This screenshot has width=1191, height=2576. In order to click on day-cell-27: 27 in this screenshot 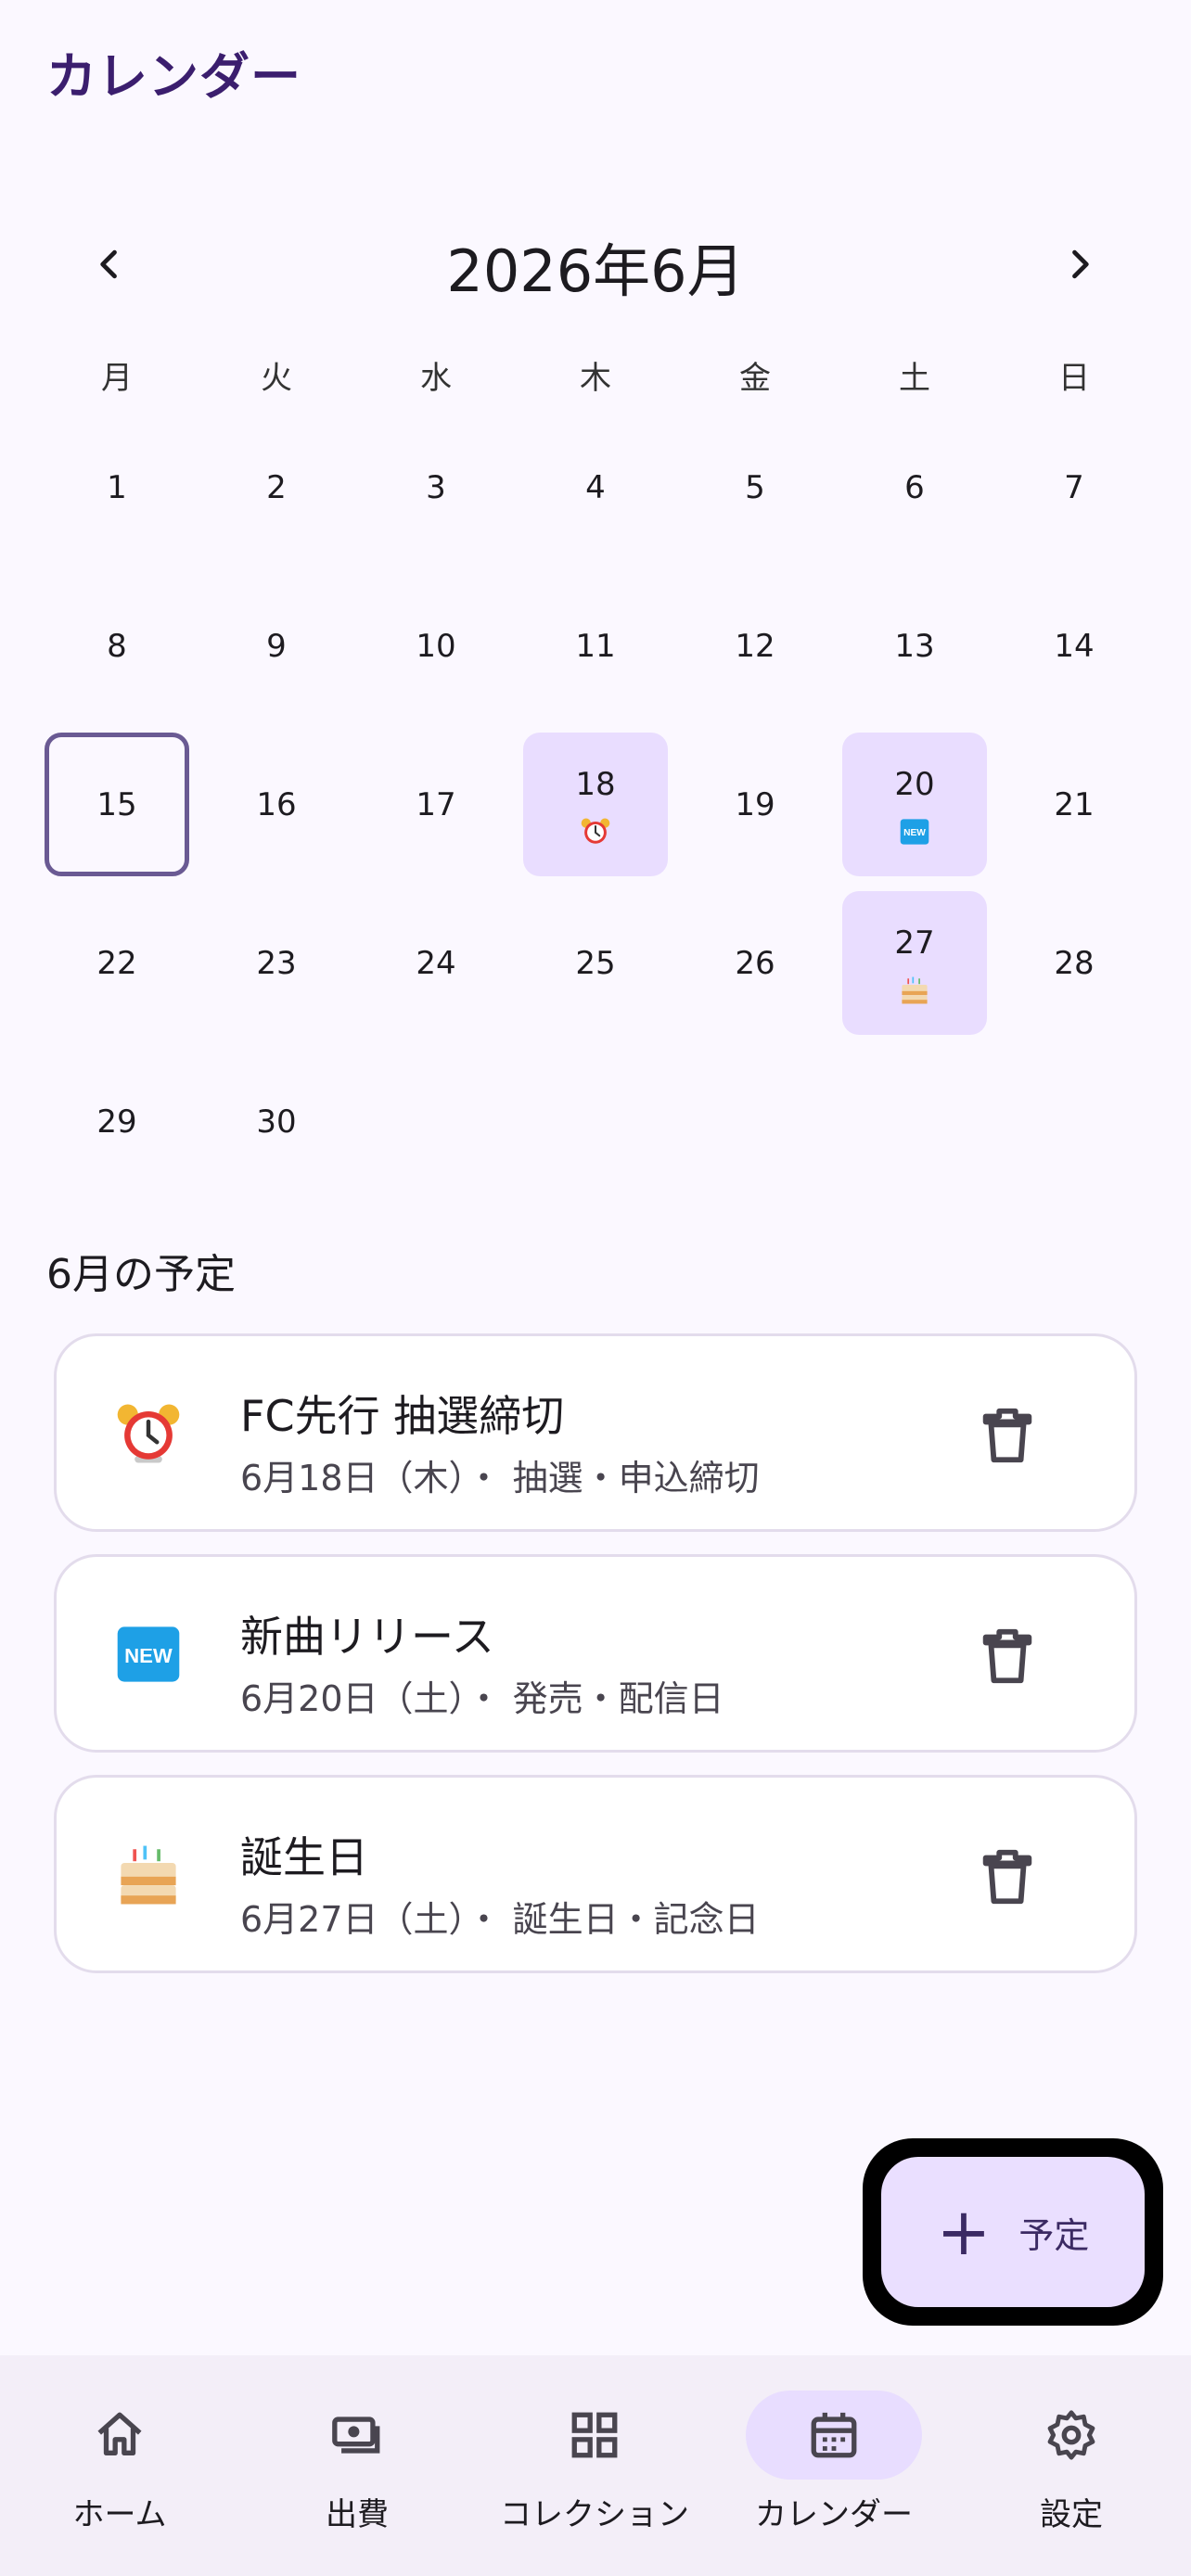, I will do `click(914, 963)`.